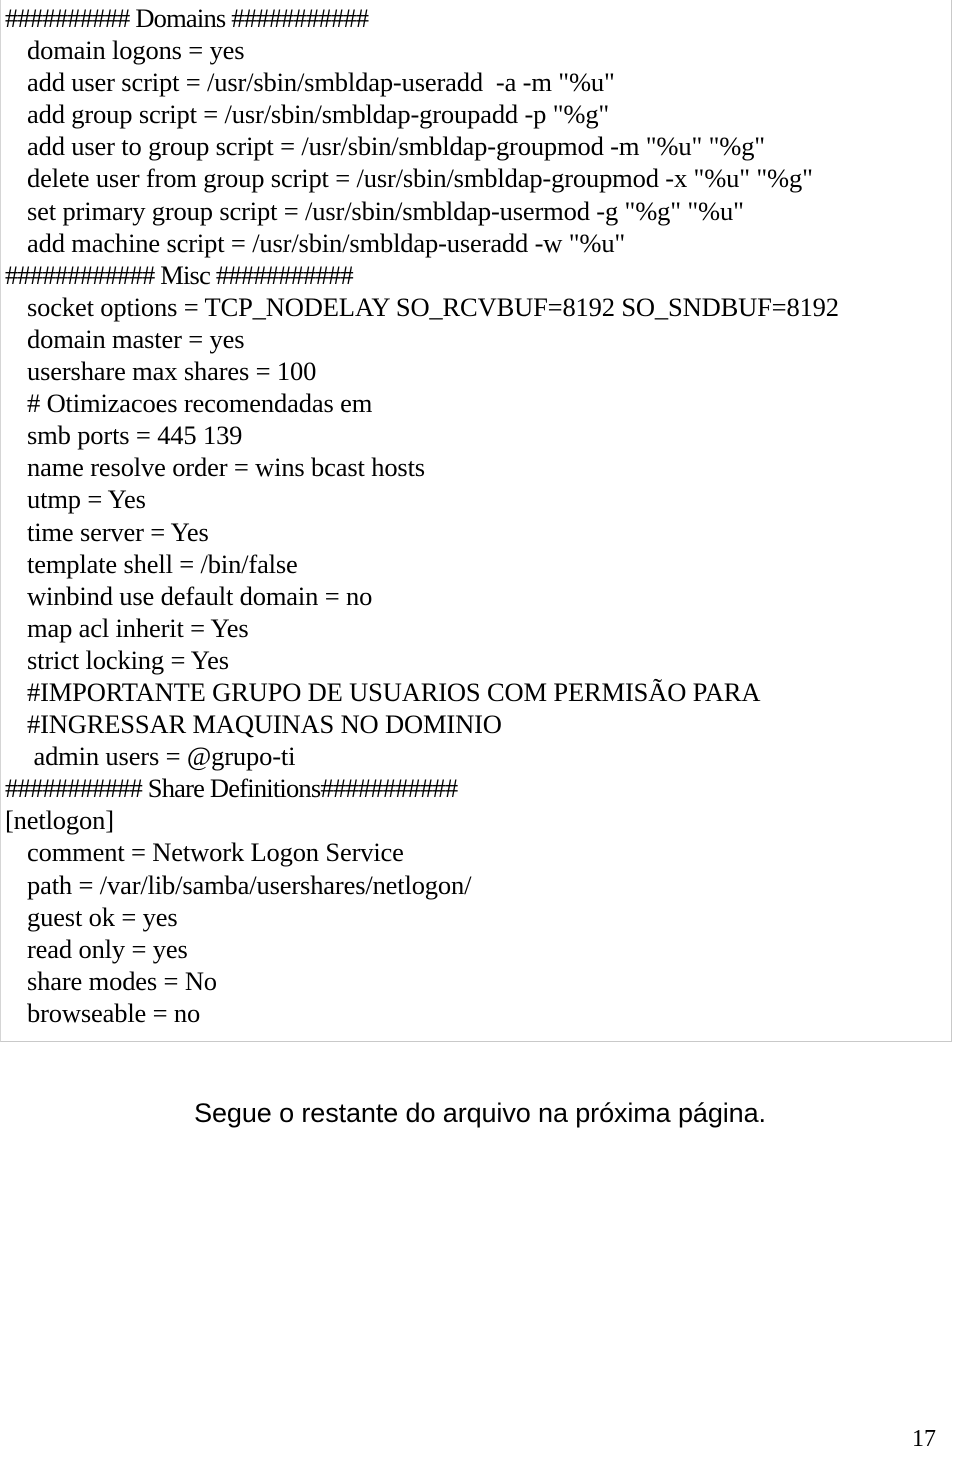 Image resolution: width=960 pixels, height=1474 pixels. Describe the element at coordinates (114, 1012) in the screenshot. I see `config-line-directive: browseable = no` at that location.